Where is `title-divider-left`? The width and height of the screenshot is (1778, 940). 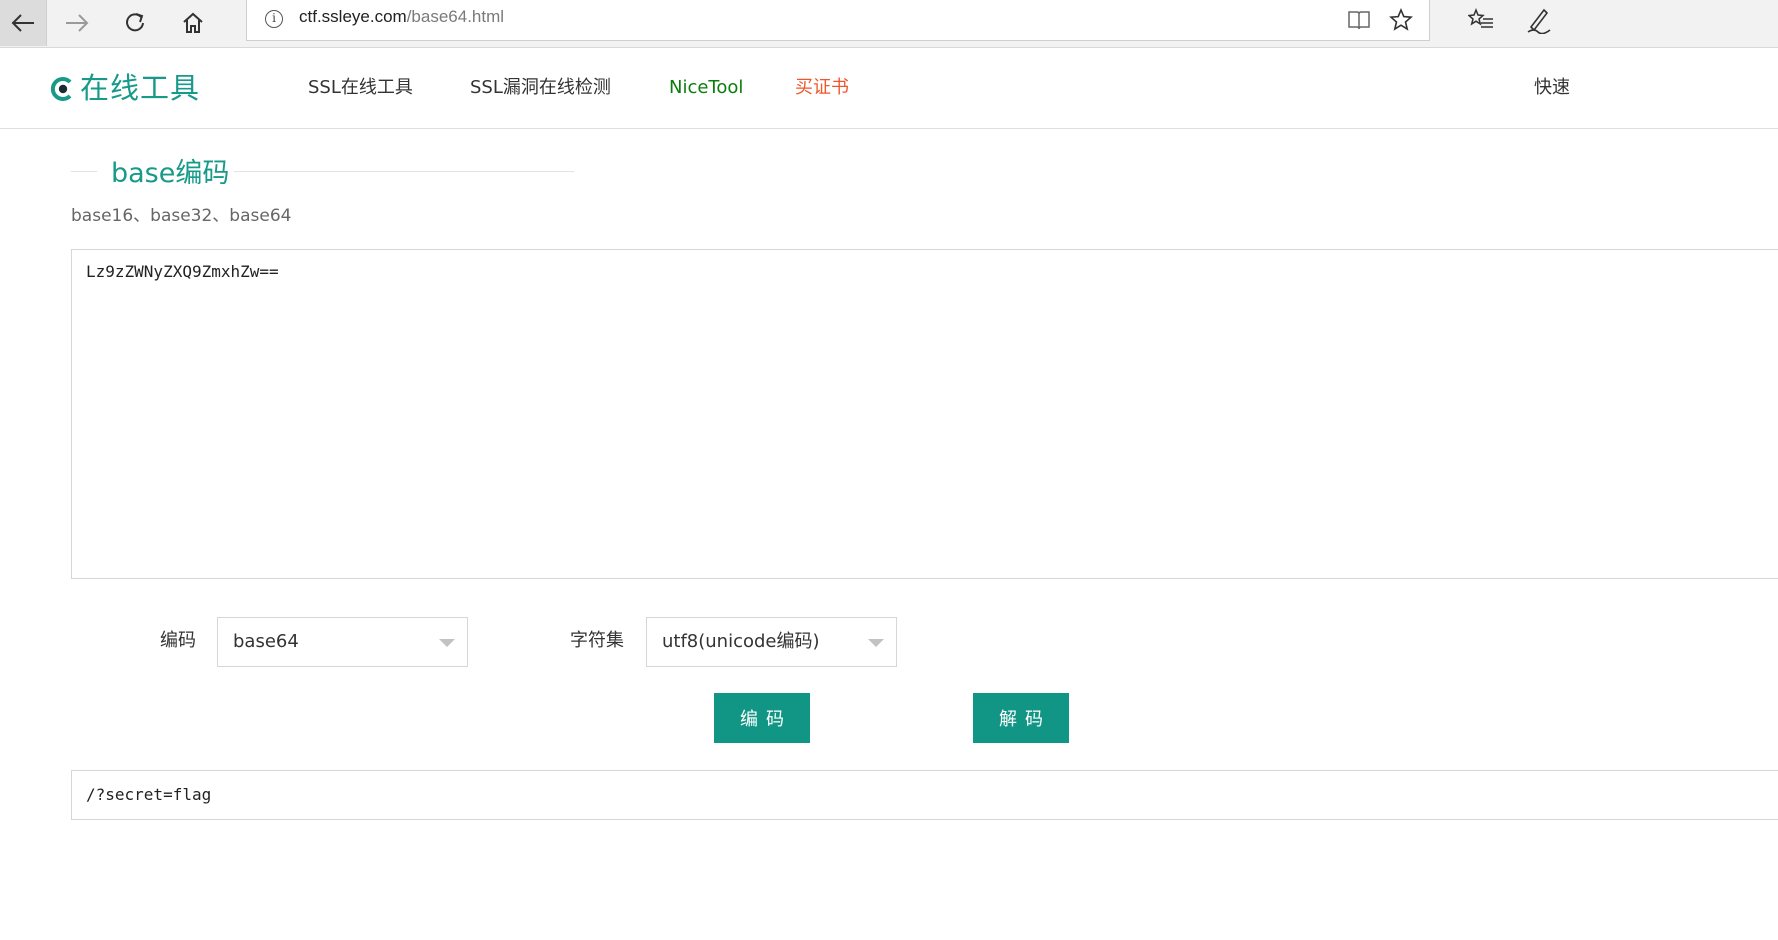
title-divider-left is located at coordinates (84, 171).